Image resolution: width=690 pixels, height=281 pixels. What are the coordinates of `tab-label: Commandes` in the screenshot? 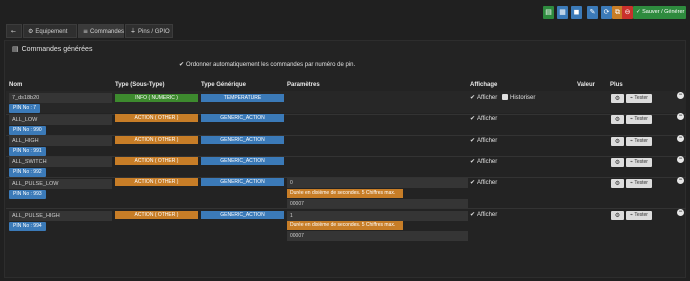 It's located at (107, 32).